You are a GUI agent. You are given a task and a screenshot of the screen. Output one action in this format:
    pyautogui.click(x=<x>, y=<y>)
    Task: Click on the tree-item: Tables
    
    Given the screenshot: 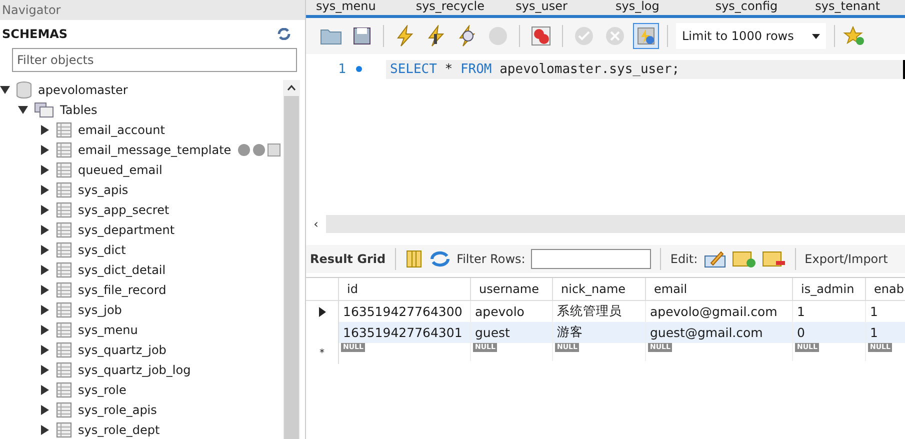 What is the action you would take?
    pyautogui.click(x=79, y=110)
    